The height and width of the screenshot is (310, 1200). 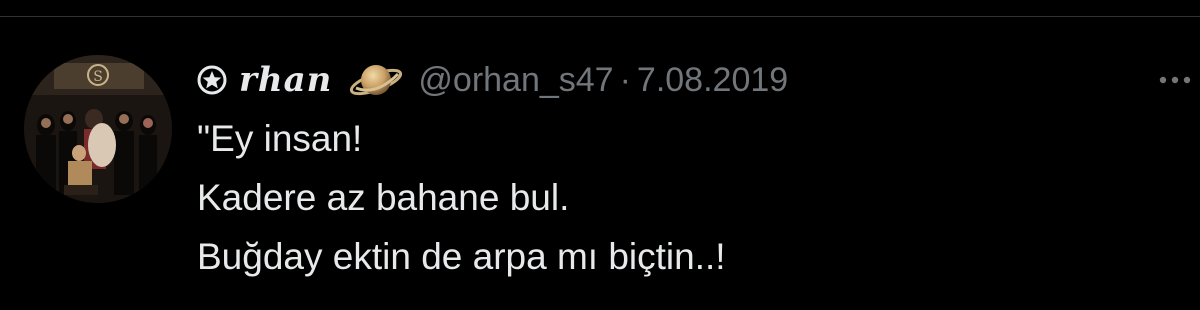 I want to click on saturn-planet-icon, so click(x=376, y=80).